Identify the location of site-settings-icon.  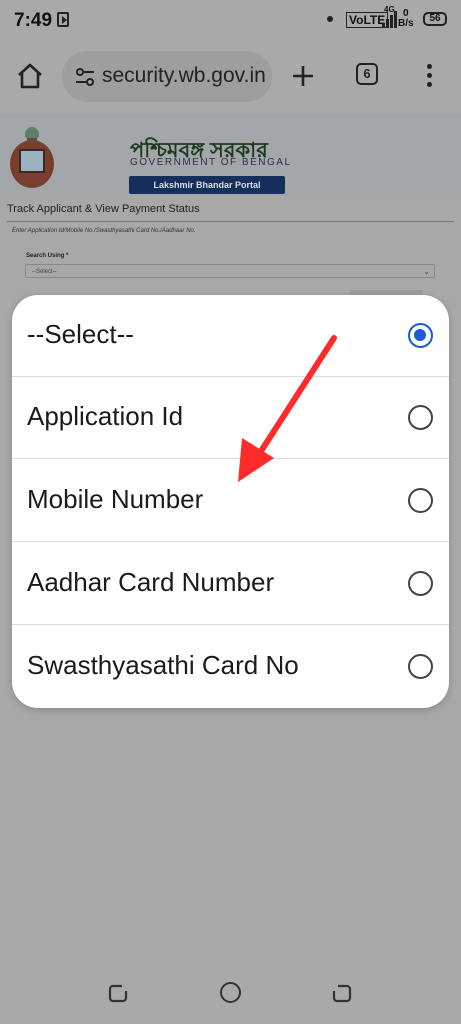
(85, 77).